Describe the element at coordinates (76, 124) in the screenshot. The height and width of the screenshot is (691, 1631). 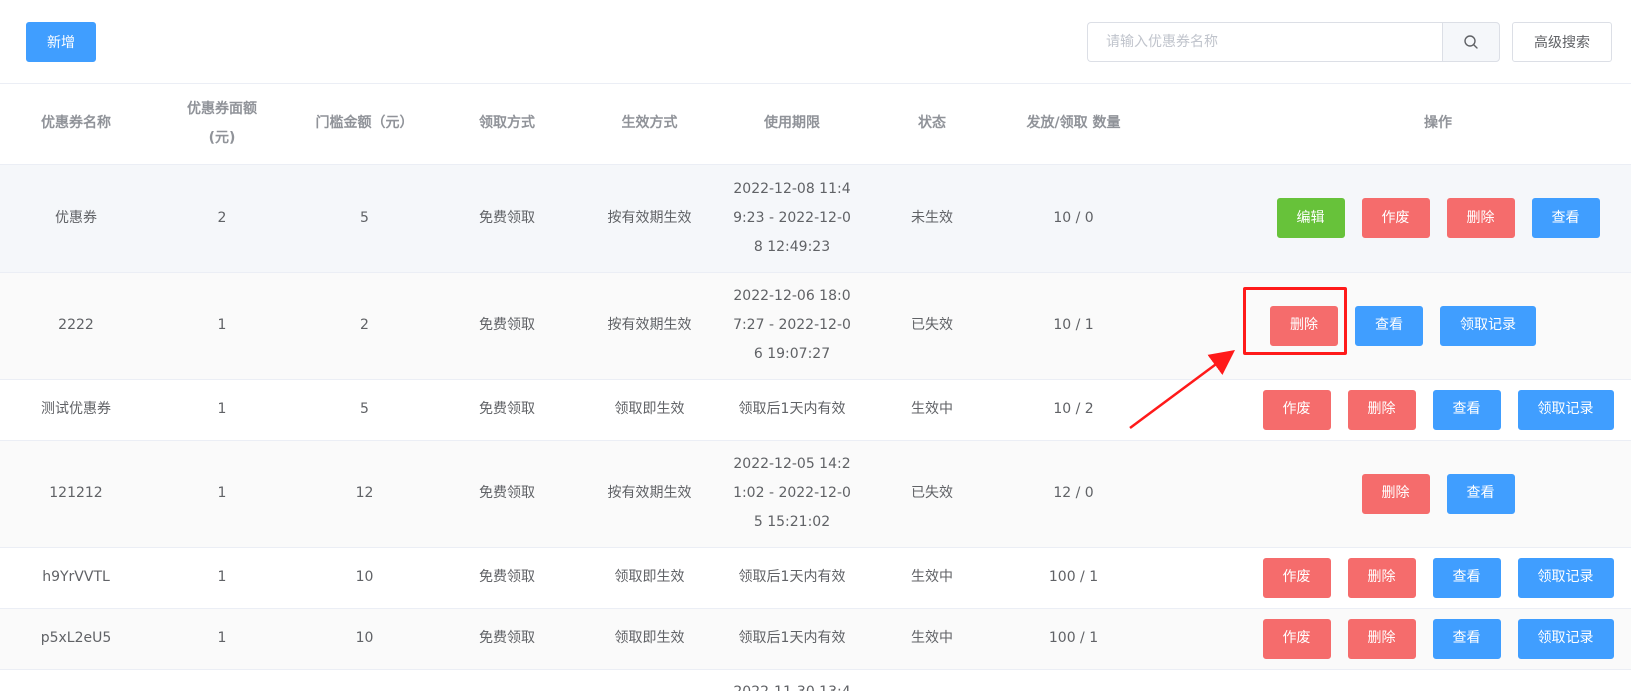
I see `column-header-name: 优惠券名称` at that location.